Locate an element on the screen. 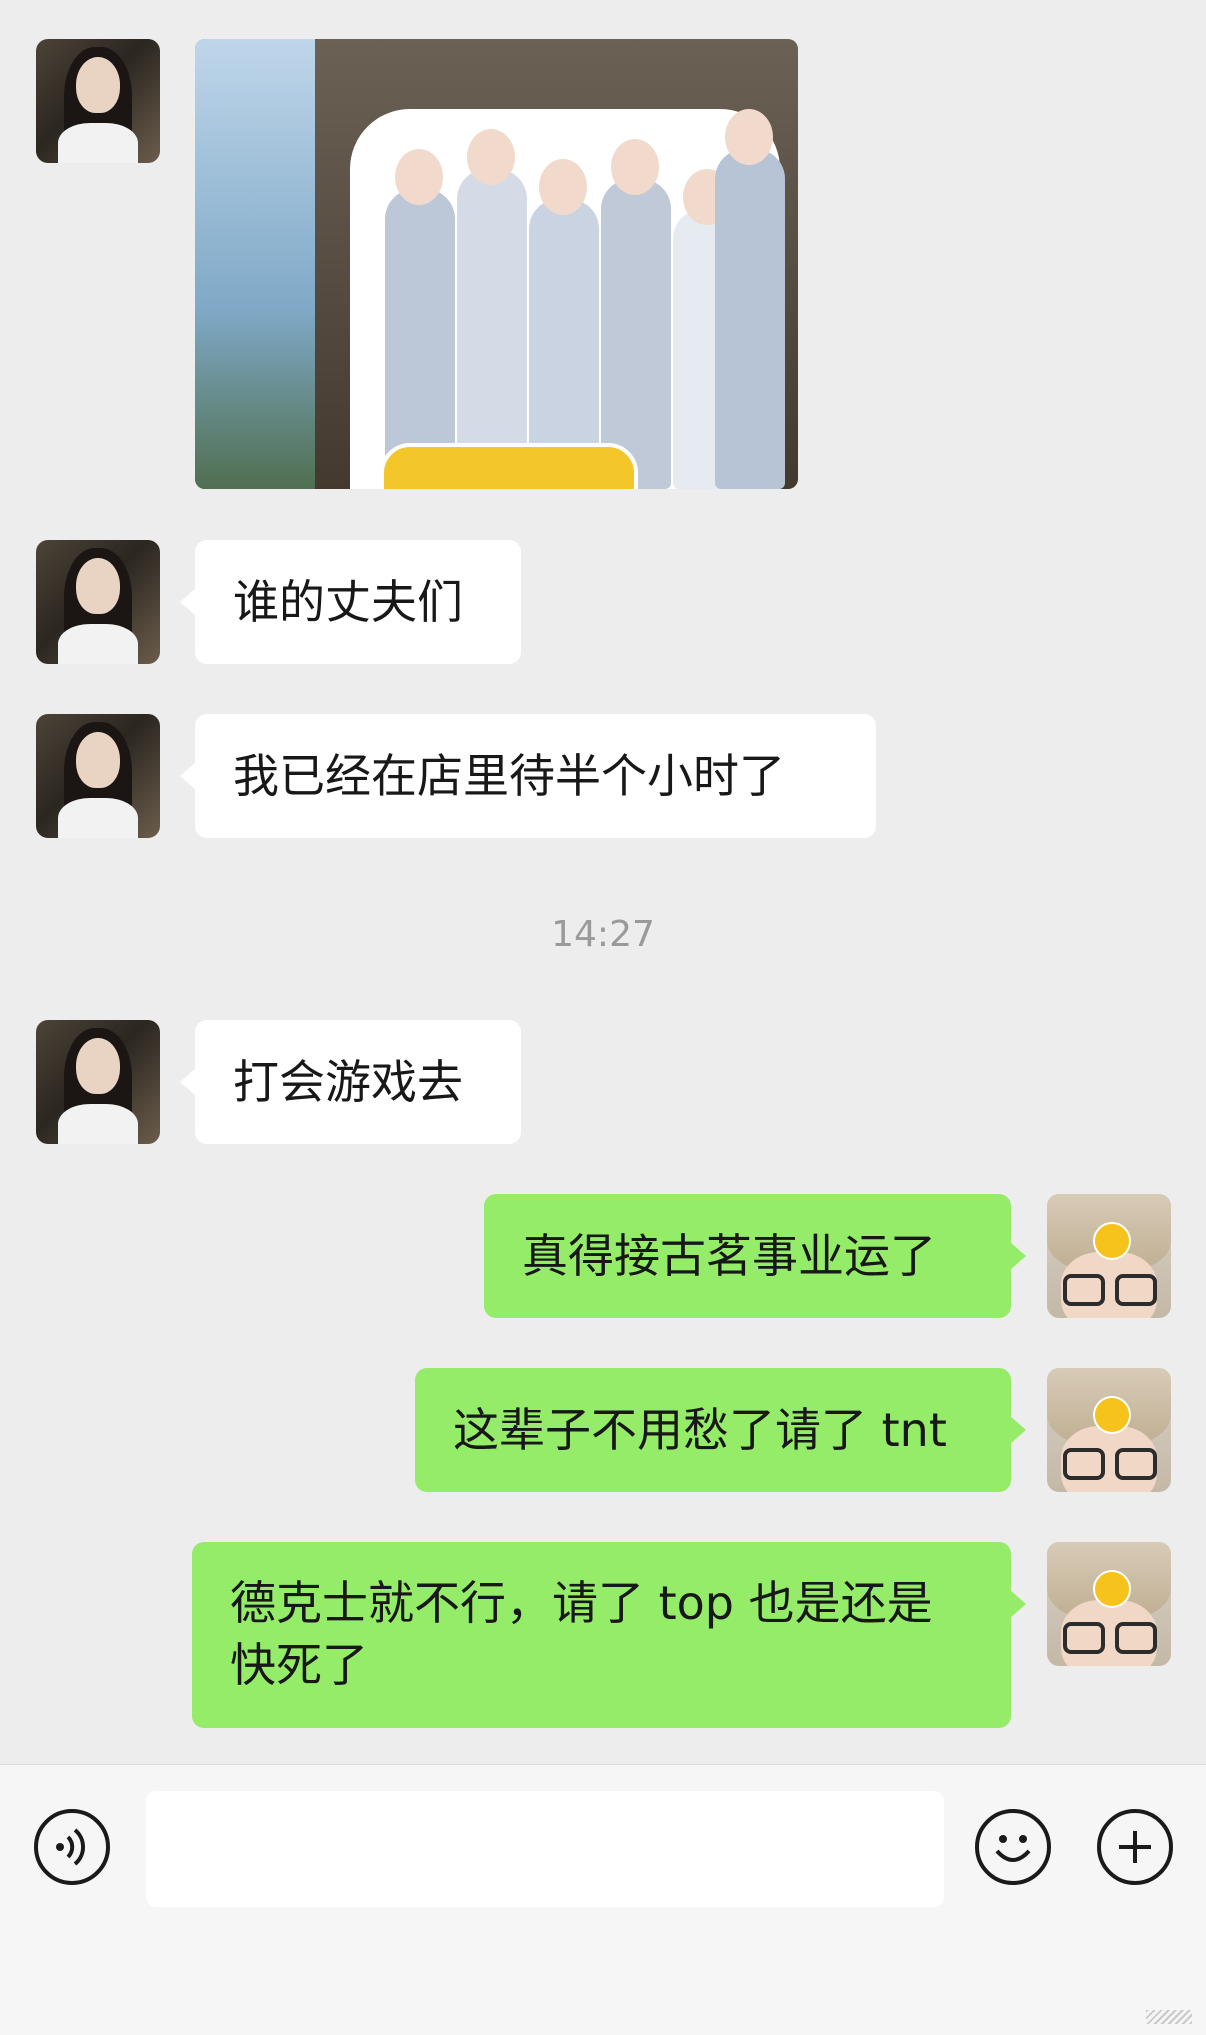 The height and width of the screenshot is (2035, 1206). message-text: 真得接古茗事业运了 is located at coordinates (729, 1256).